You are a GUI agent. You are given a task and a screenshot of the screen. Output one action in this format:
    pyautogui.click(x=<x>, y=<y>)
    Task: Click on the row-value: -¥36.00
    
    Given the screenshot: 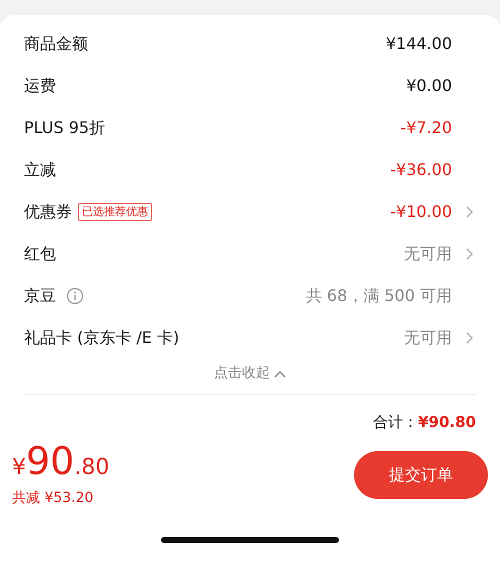 What is the action you would take?
    pyautogui.click(x=421, y=170)
    